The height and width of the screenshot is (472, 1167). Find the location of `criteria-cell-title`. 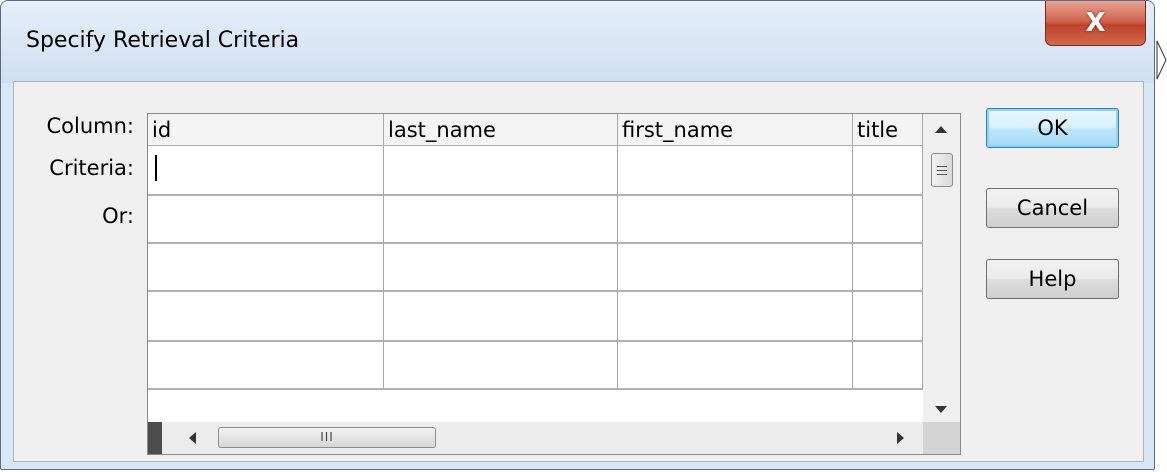

criteria-cell-title is located at coordinates (888, 171).